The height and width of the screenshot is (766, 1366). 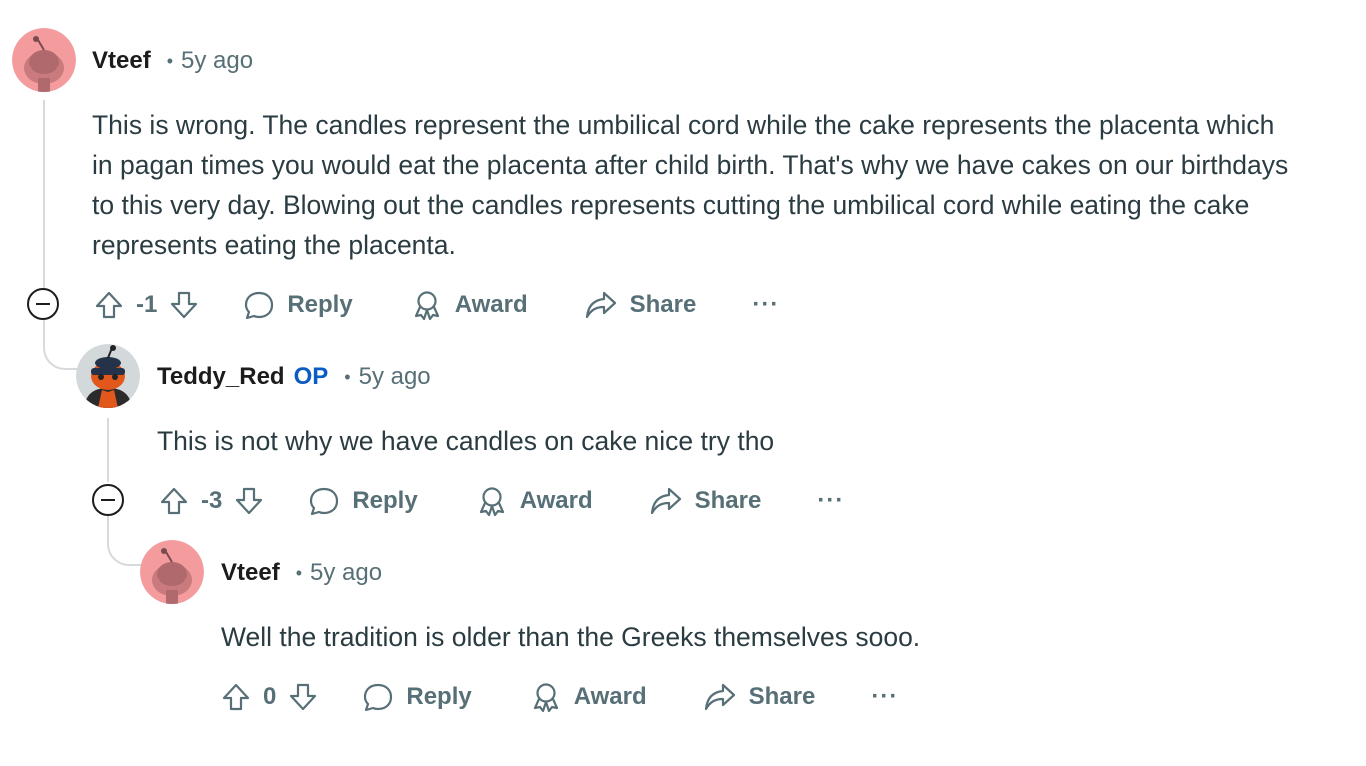 What do you see at coordinates (221, 377) in the screenshot?
I see `username: Teddy_Red` at bounding box center [221, 377].